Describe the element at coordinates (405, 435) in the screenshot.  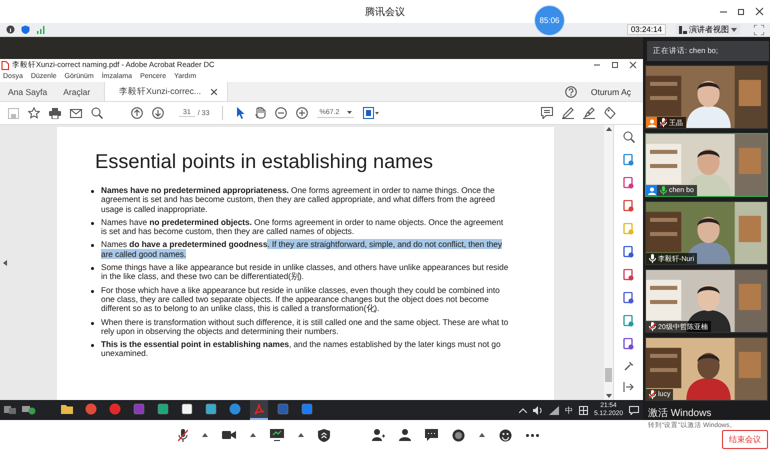
I see `members-icon` at that location.